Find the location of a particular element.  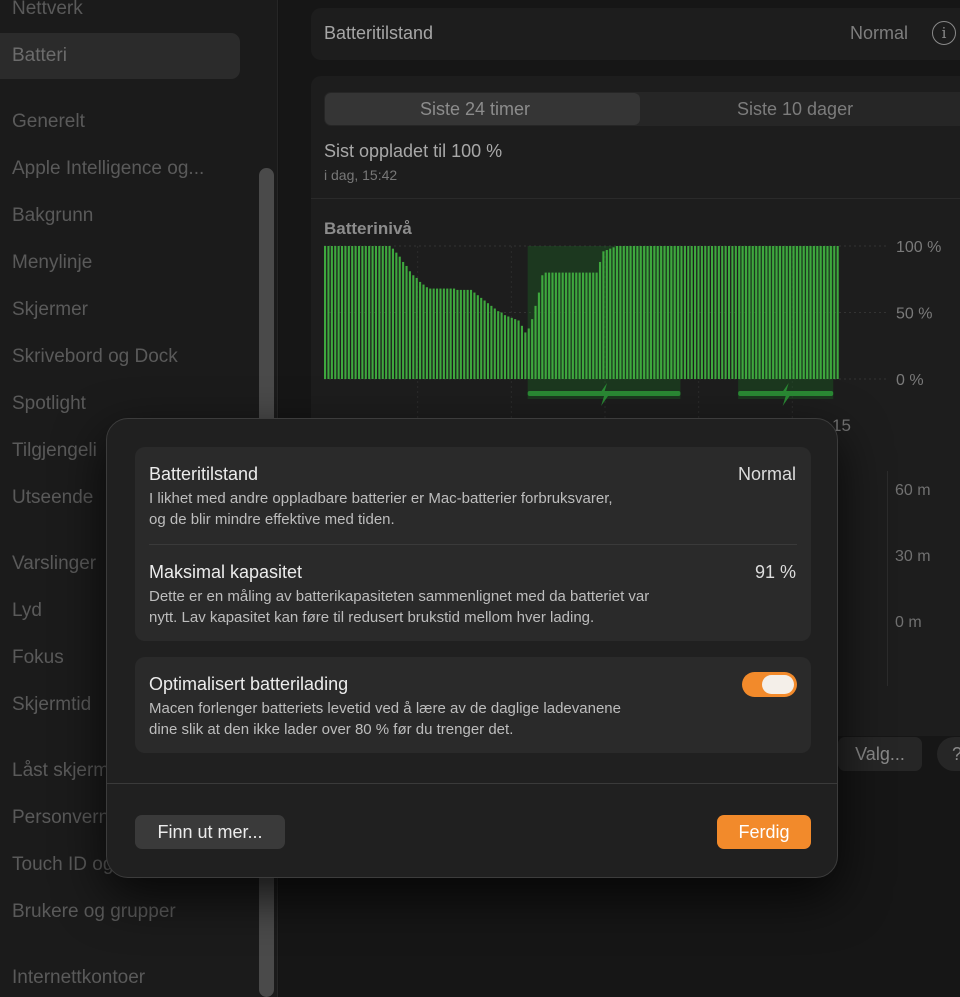

sidebar-item-skjermer: Skjermer is located at coordinates (120, 310).